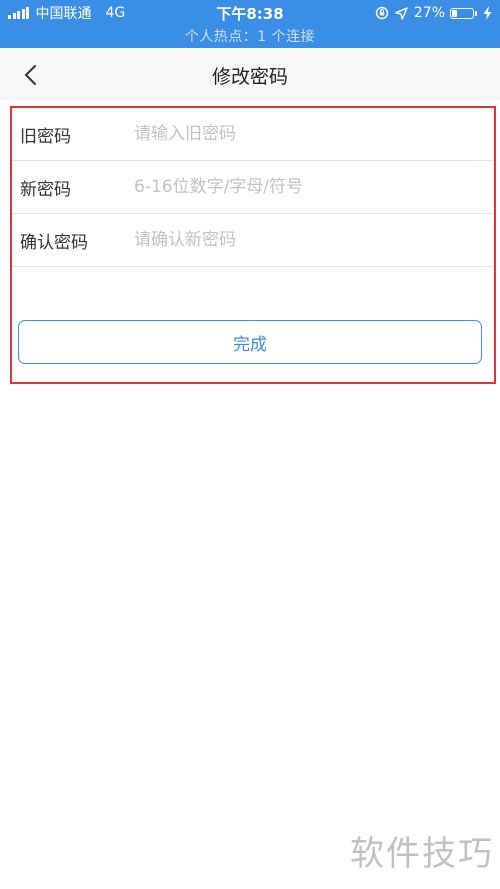 The image size is (500, 889). What do you see at coordinates (314, 240) in the screenshot?
I see `confirm-password-input` at bounding box center [314, 240].